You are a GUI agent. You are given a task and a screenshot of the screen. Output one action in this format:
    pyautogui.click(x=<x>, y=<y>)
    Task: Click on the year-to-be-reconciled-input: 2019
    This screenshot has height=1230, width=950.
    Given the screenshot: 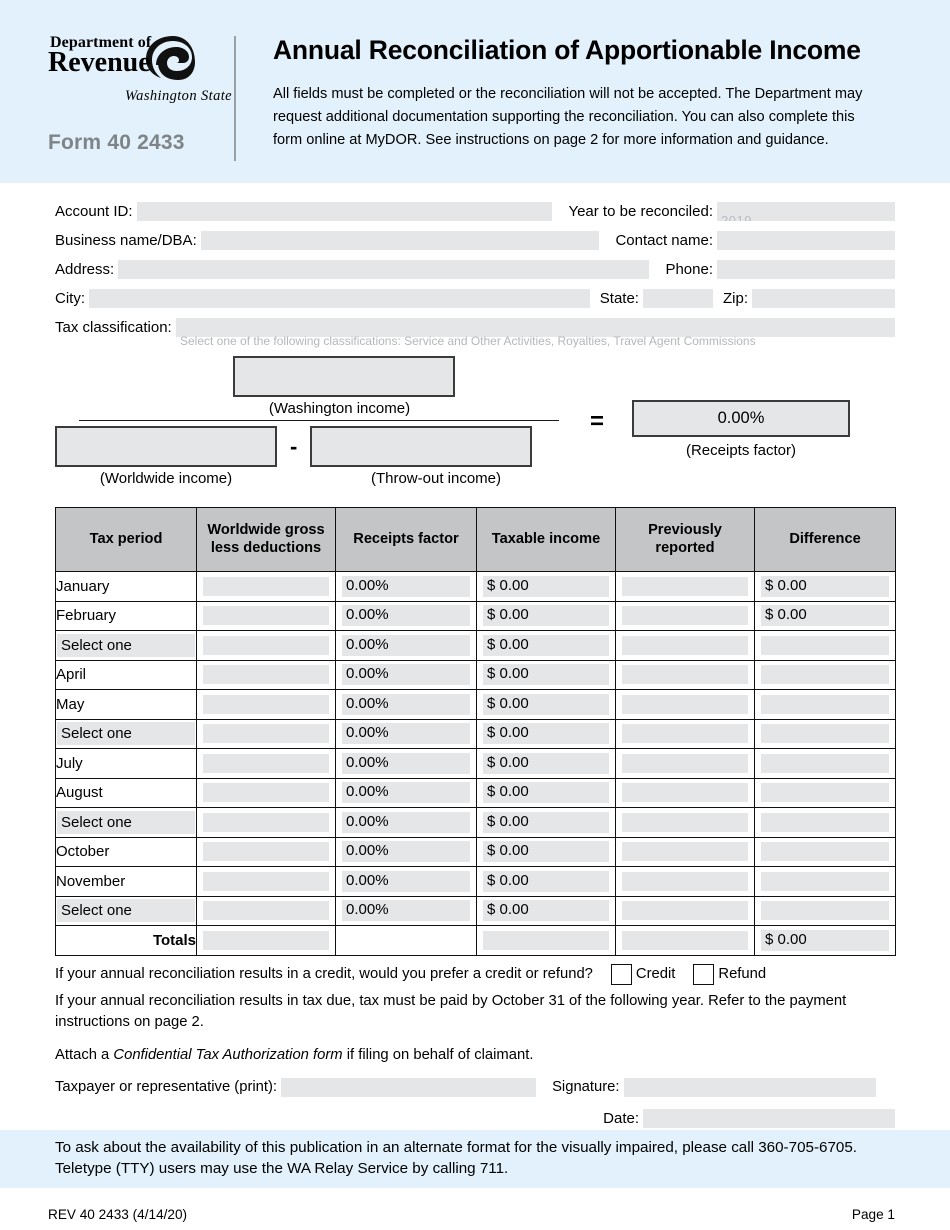 What is the action you would take?
    pyautogui.click(x=806, y=211)
    